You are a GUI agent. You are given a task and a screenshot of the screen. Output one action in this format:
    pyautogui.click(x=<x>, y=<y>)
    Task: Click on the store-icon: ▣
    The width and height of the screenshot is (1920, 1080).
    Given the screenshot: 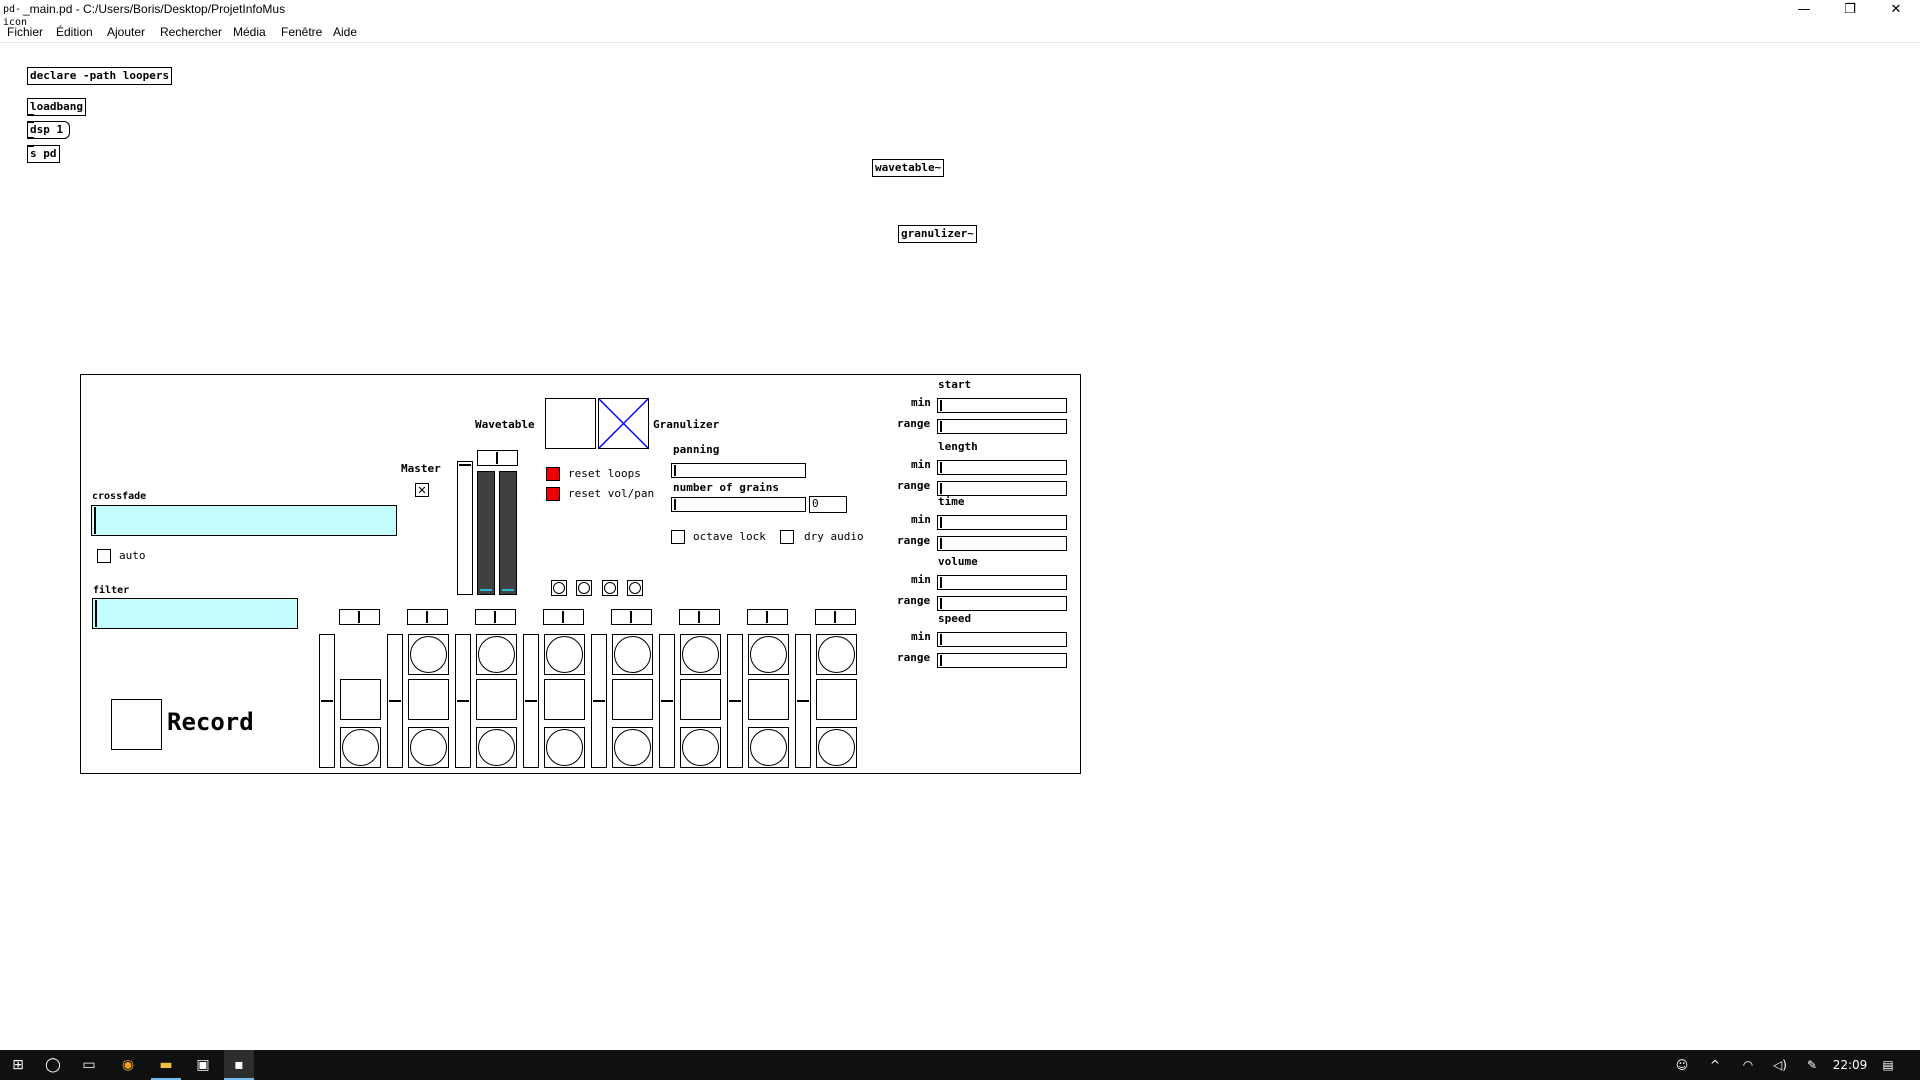 What is the action you would take?
    pyautogui.click(x=203, y=1065)
    